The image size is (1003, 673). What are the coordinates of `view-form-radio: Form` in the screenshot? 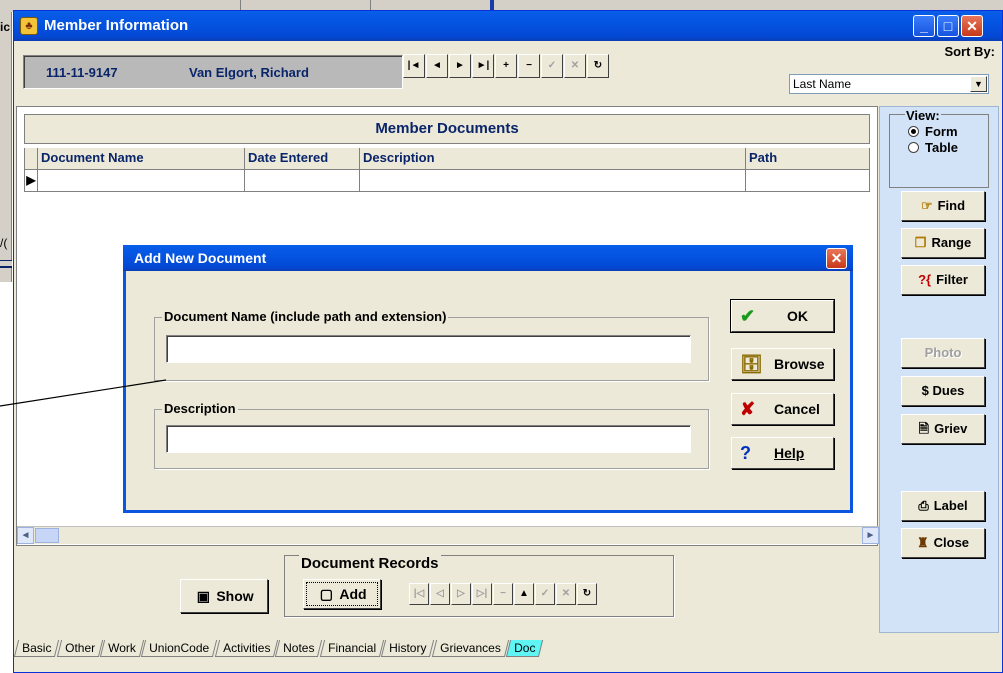 It's located at (933, 131).